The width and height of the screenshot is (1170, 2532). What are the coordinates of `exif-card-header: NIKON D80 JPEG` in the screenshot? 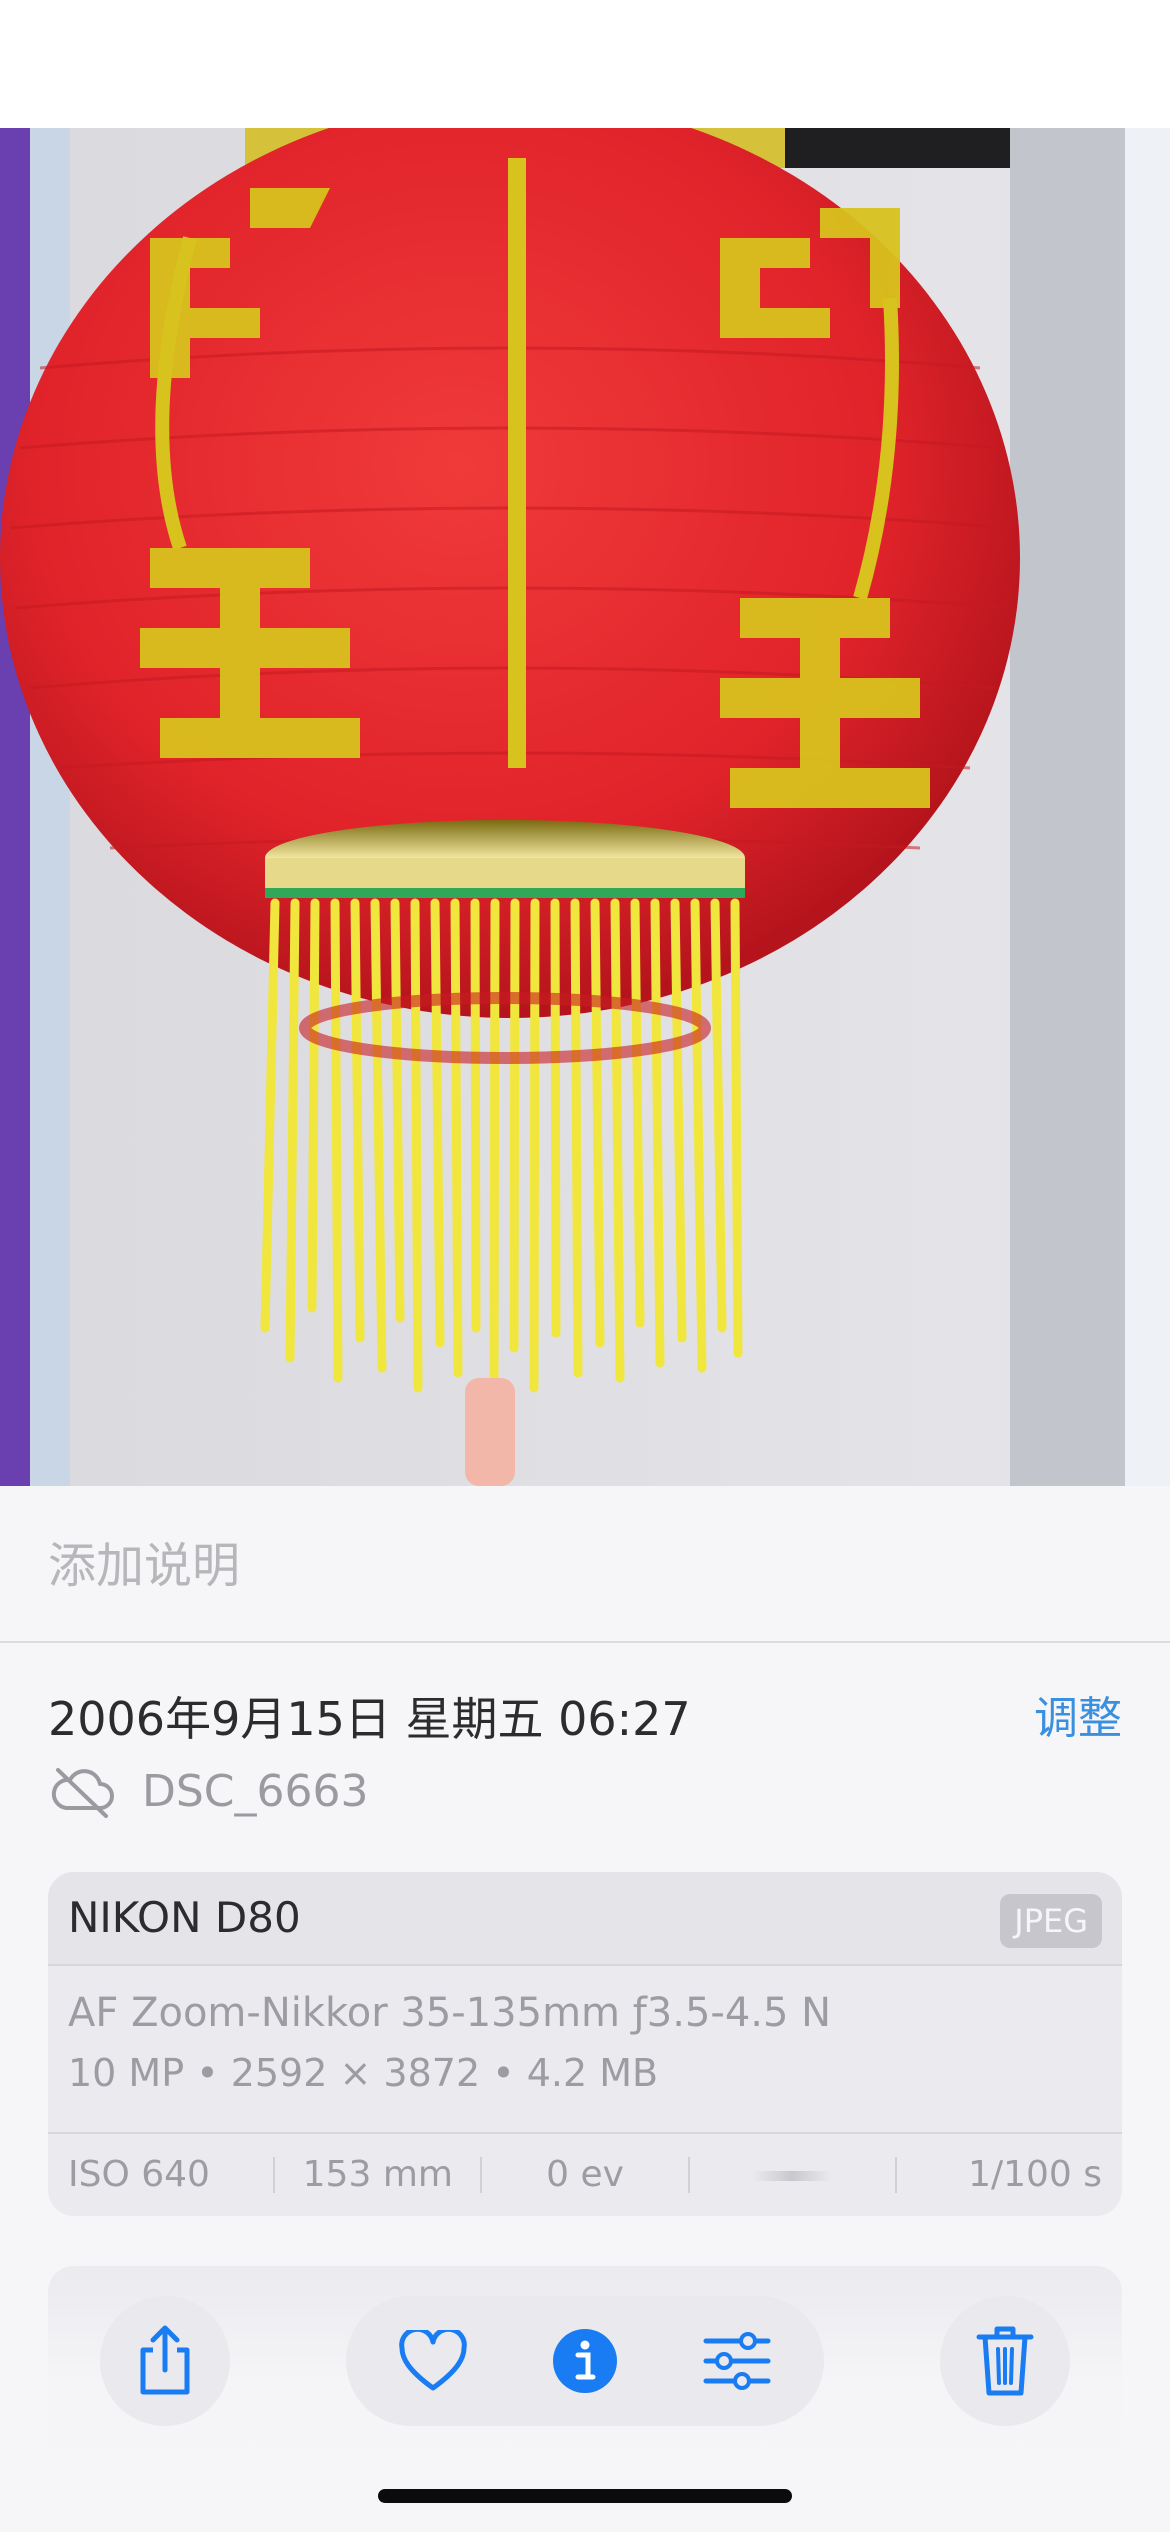 It's located at (585, 1918).